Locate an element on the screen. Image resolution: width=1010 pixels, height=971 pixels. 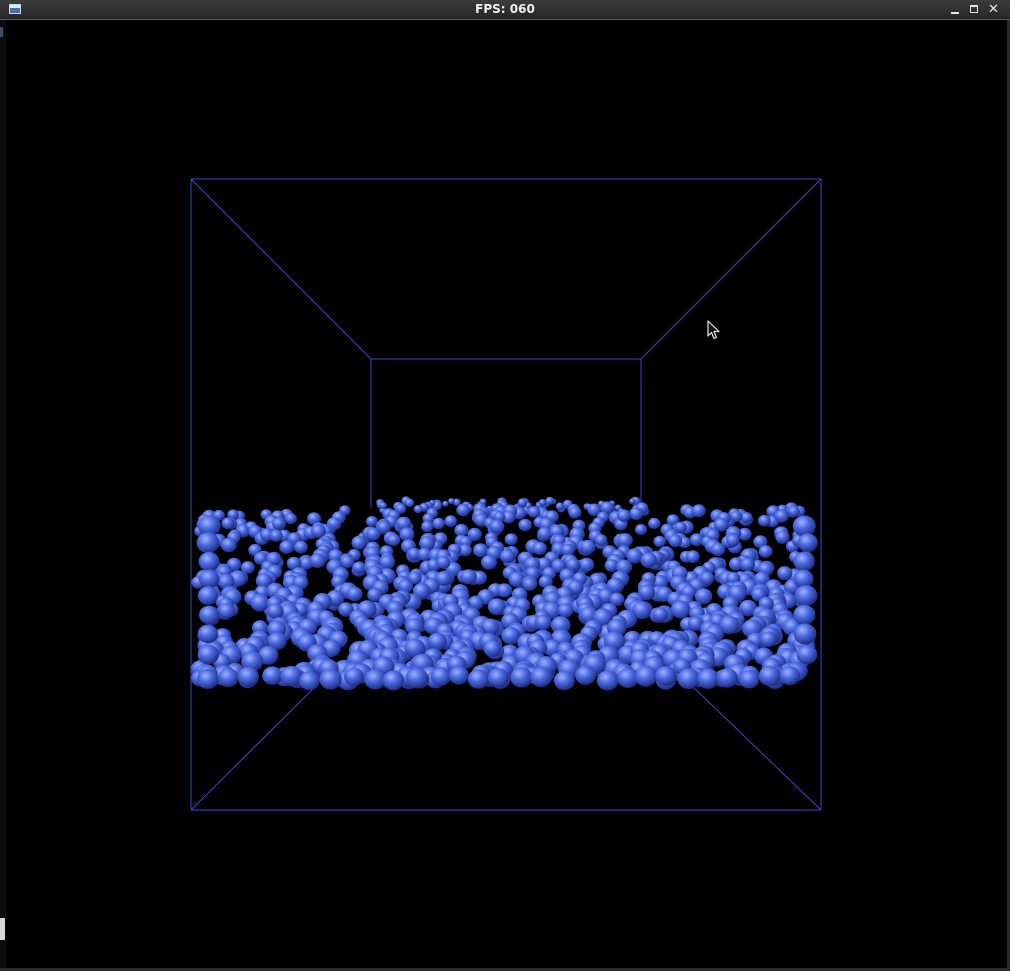
close-button: ✕ is located at coordinates (993, 9).